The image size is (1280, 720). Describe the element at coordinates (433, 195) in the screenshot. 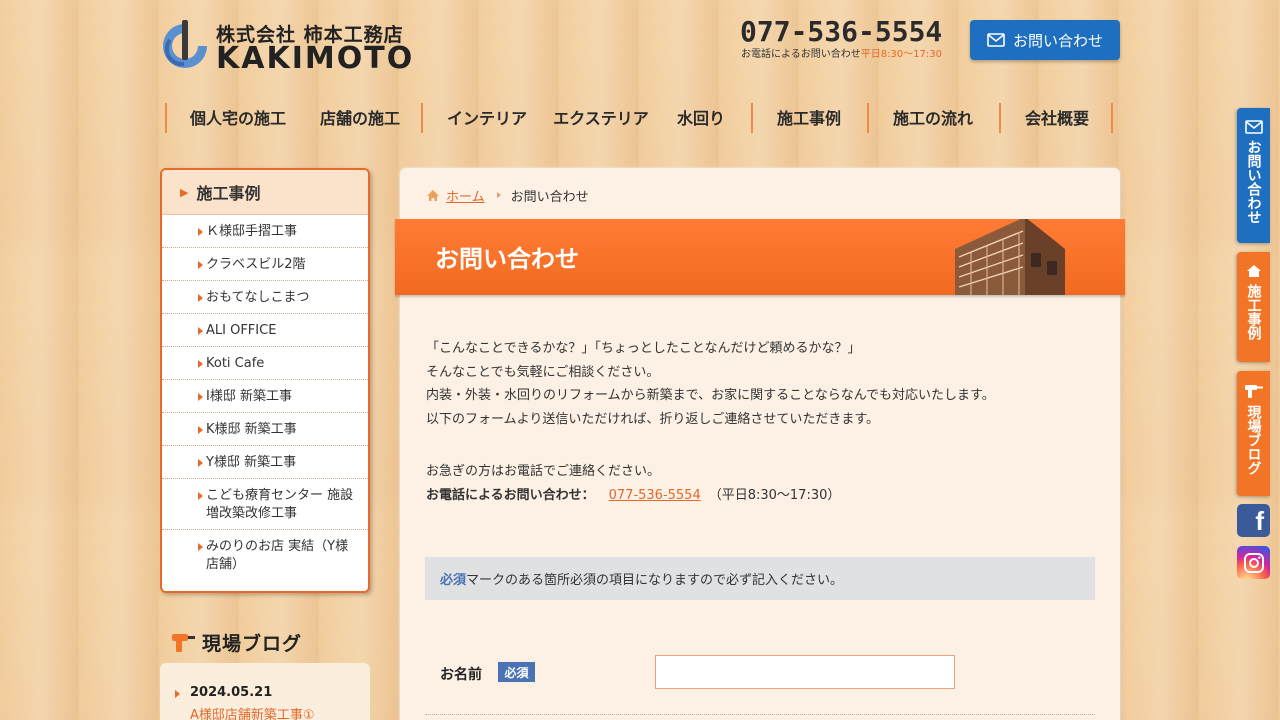

I see `home-icon` at that location.